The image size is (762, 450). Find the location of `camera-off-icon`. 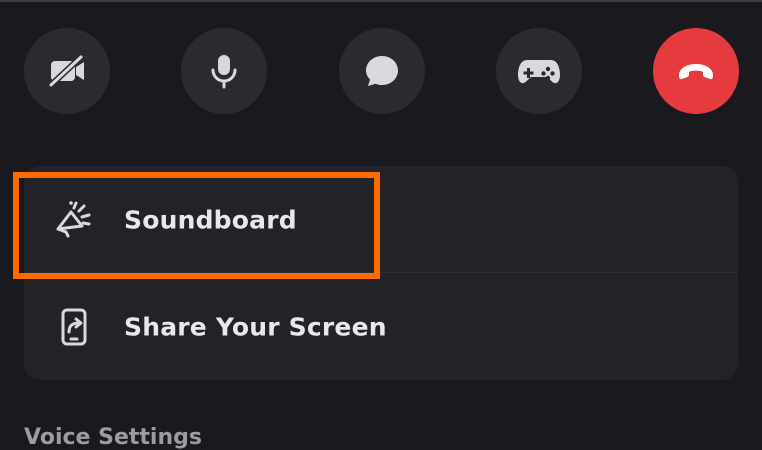

camera-off-icon is located at coordinates (67, 71).